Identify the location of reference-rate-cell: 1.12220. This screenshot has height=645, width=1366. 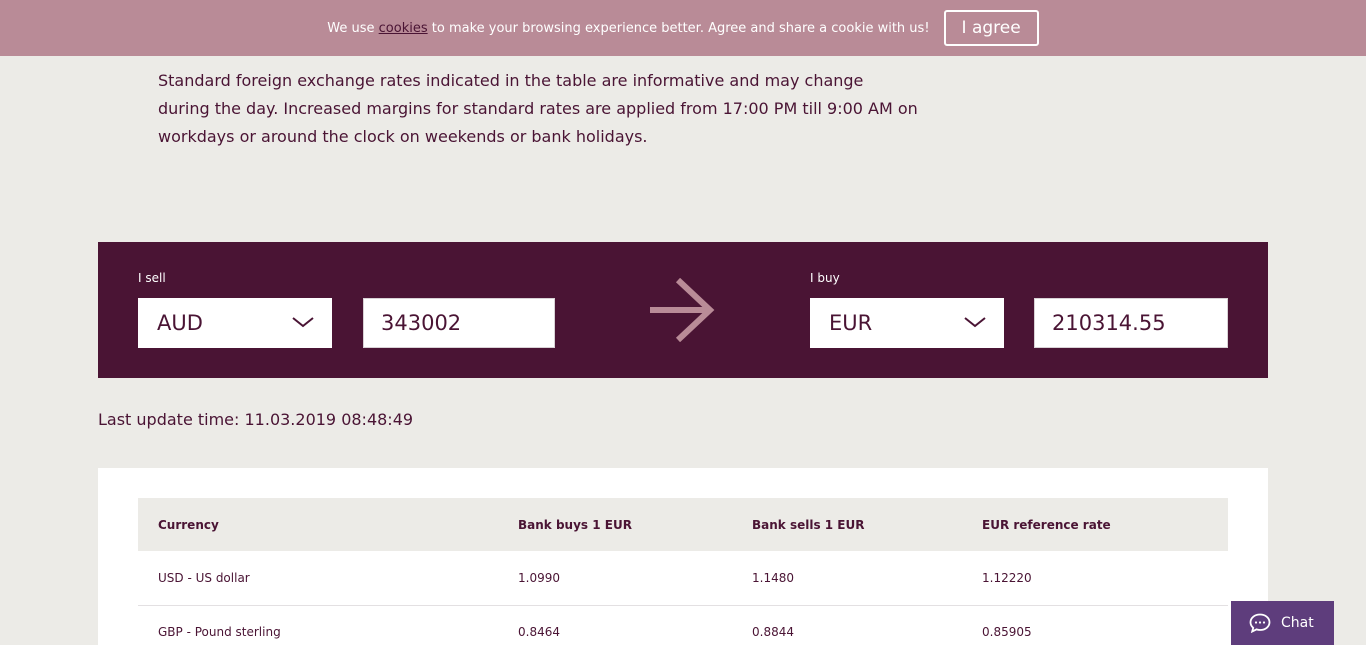
(1095, 578).